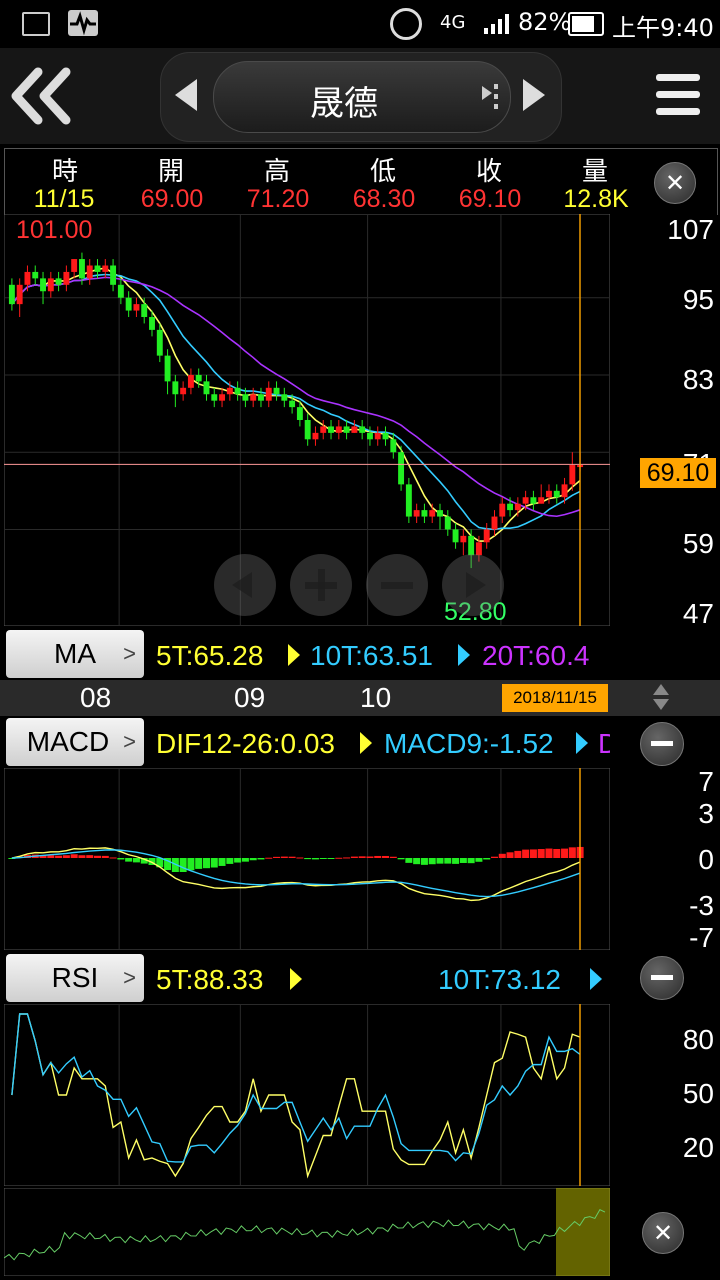 This screenshot has width=720, height=1280. I want to click on close-navigator-icon: ✕, so click(663, 1233).